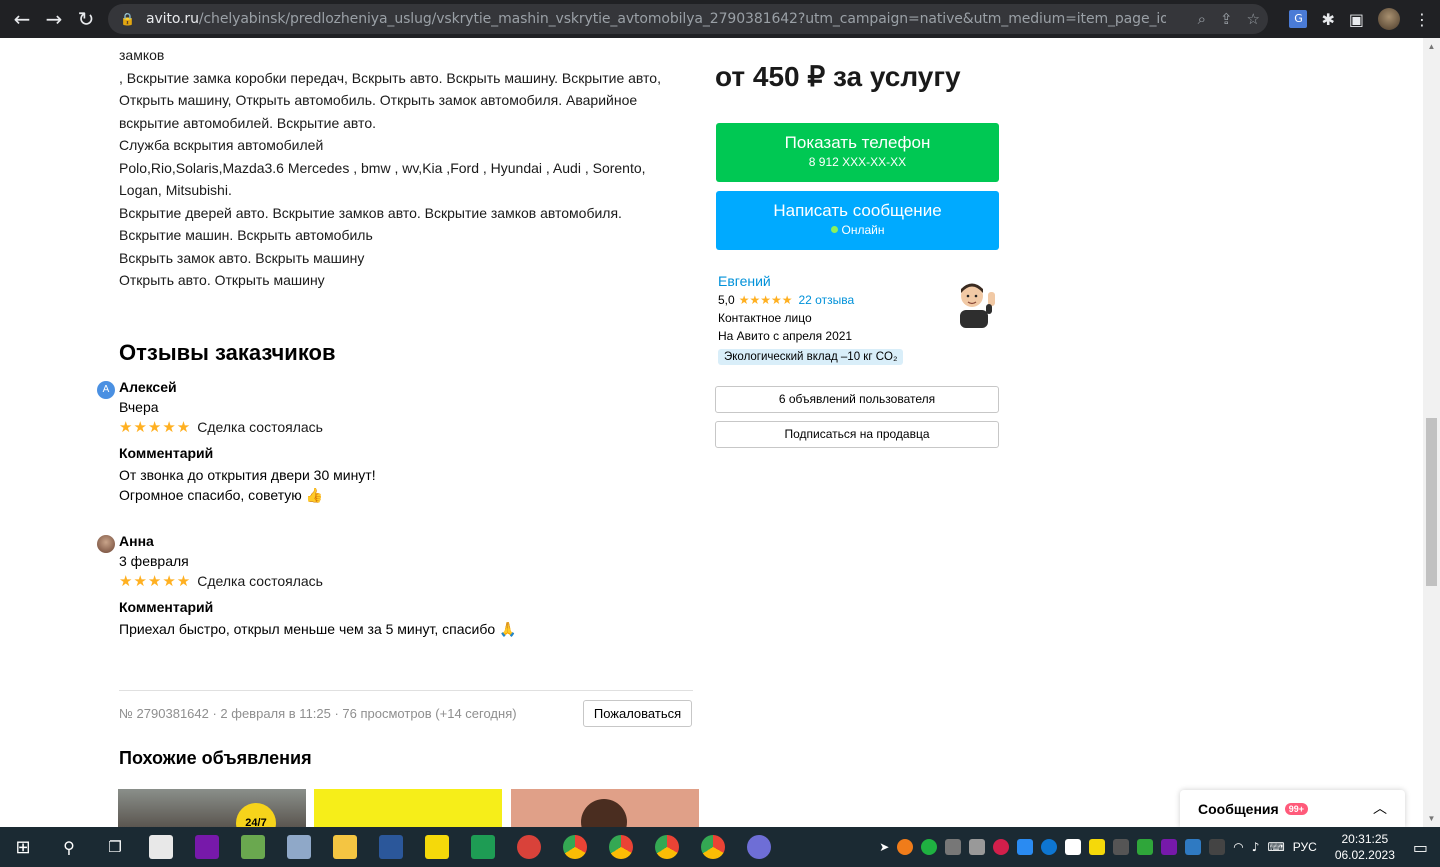  What do you see at coordinates (1226, 19) in the screenshot?
I see `share-icon: ⇪` at bounding box center [1226, 19].